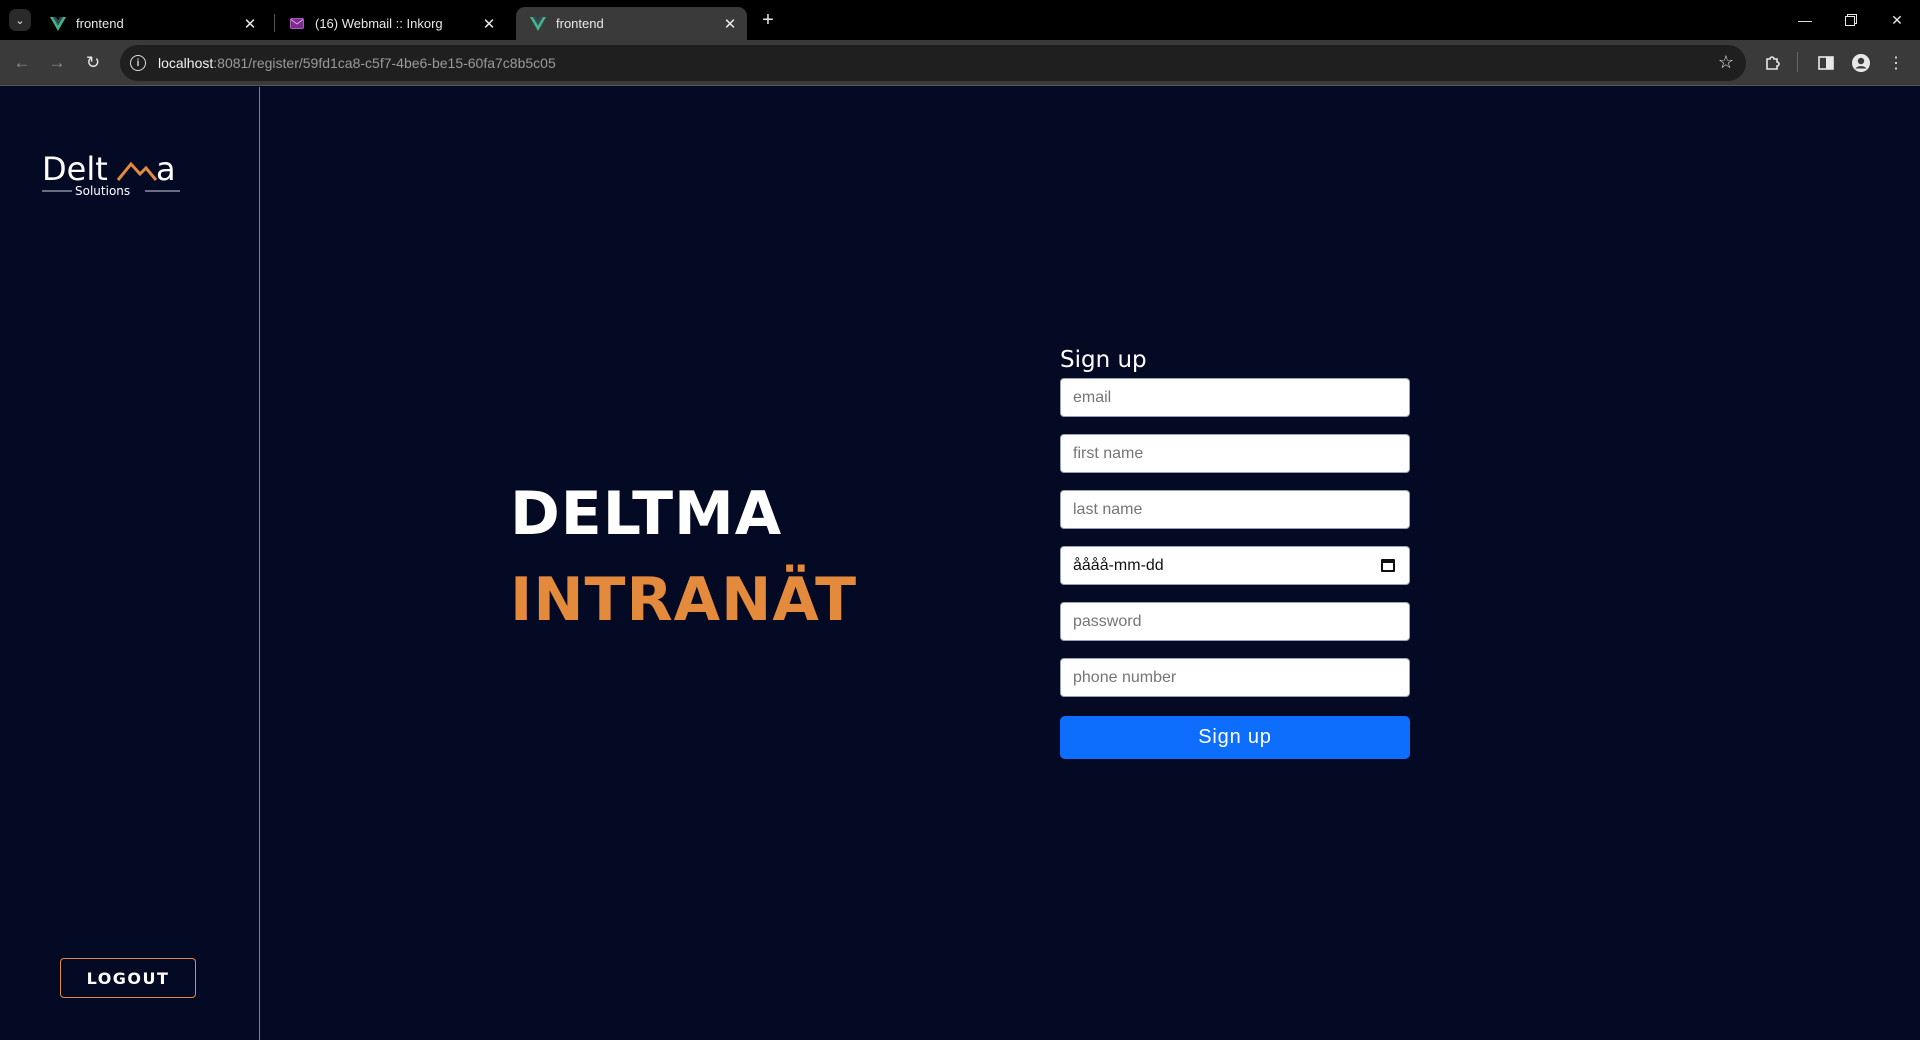 The height and width of the screenshot is (1040, 1920). Describe the element at coordinates (166, 169) in the screenshot. I see `svg-text: a` at that location.